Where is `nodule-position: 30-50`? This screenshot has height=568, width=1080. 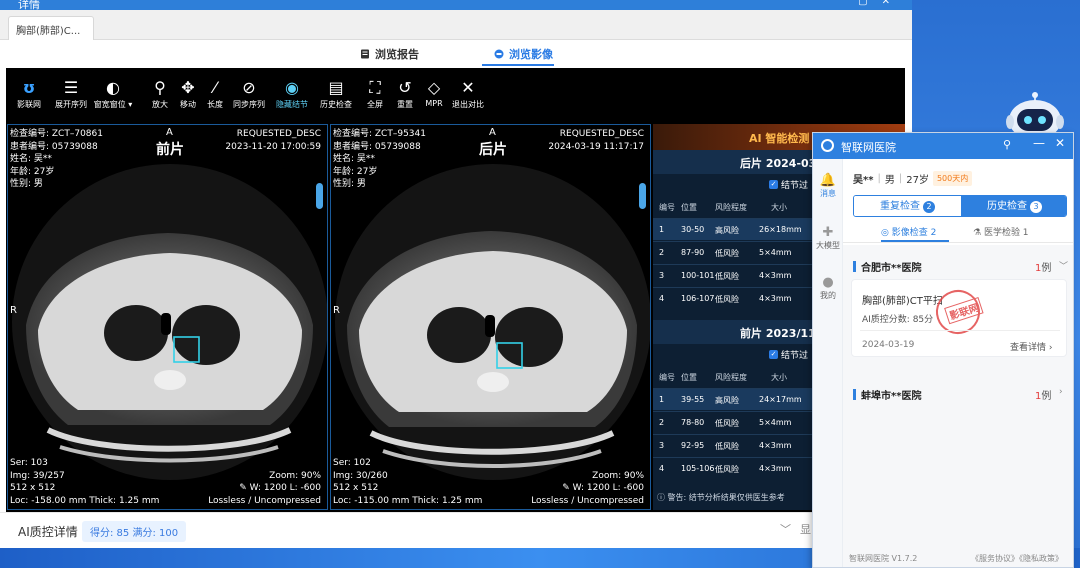 nodule-position: 30-50 is located at coordinates (693, 229).